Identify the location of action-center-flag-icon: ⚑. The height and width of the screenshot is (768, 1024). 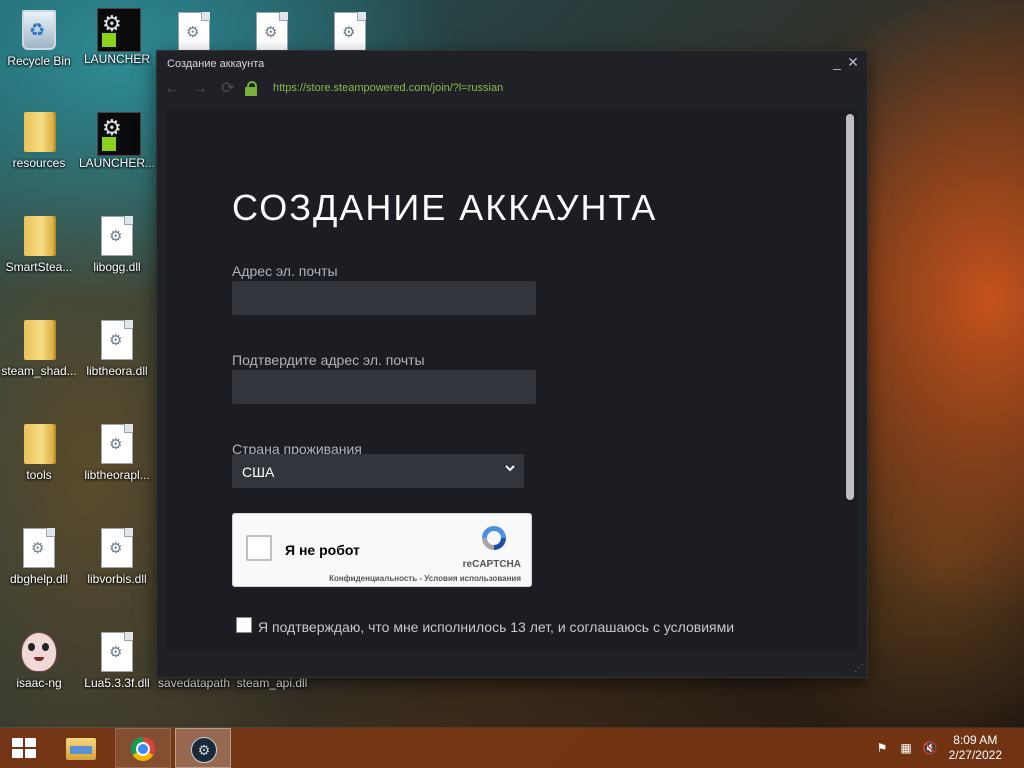
(882, 748).